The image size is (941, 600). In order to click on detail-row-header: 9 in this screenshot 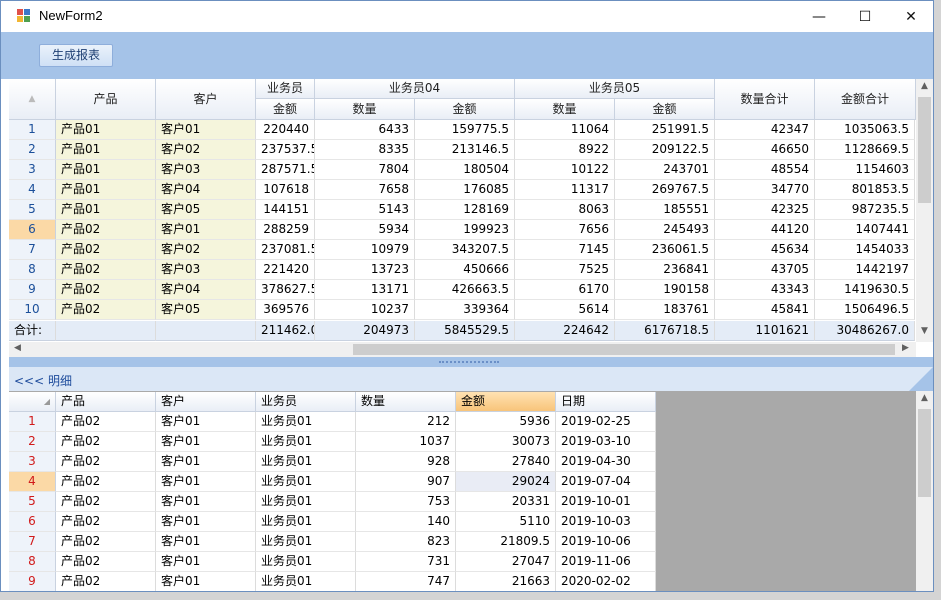, I will do `click(32, 581)`.